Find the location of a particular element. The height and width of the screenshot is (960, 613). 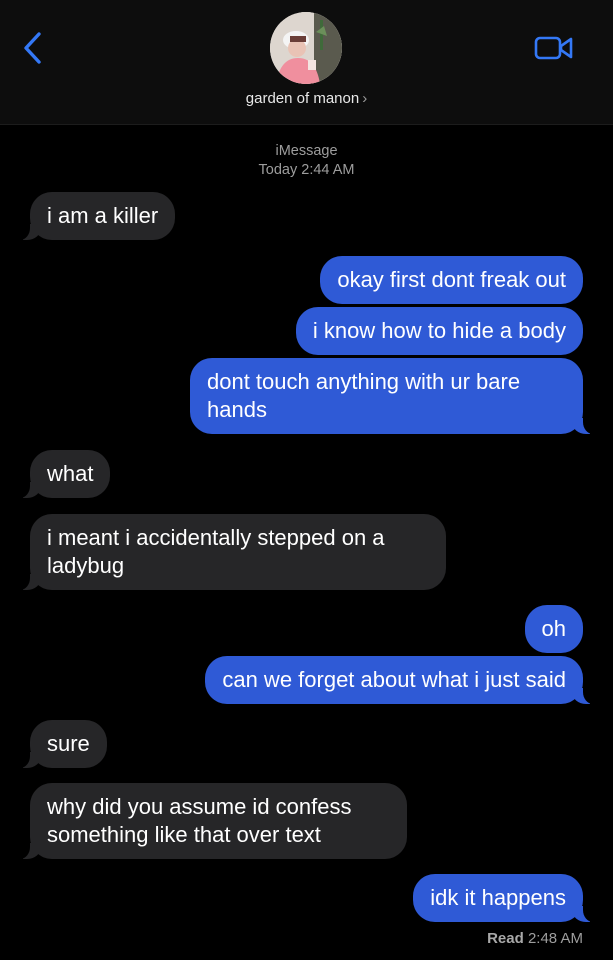

contact-name: garden of manon is located at coordinates (302, 98).